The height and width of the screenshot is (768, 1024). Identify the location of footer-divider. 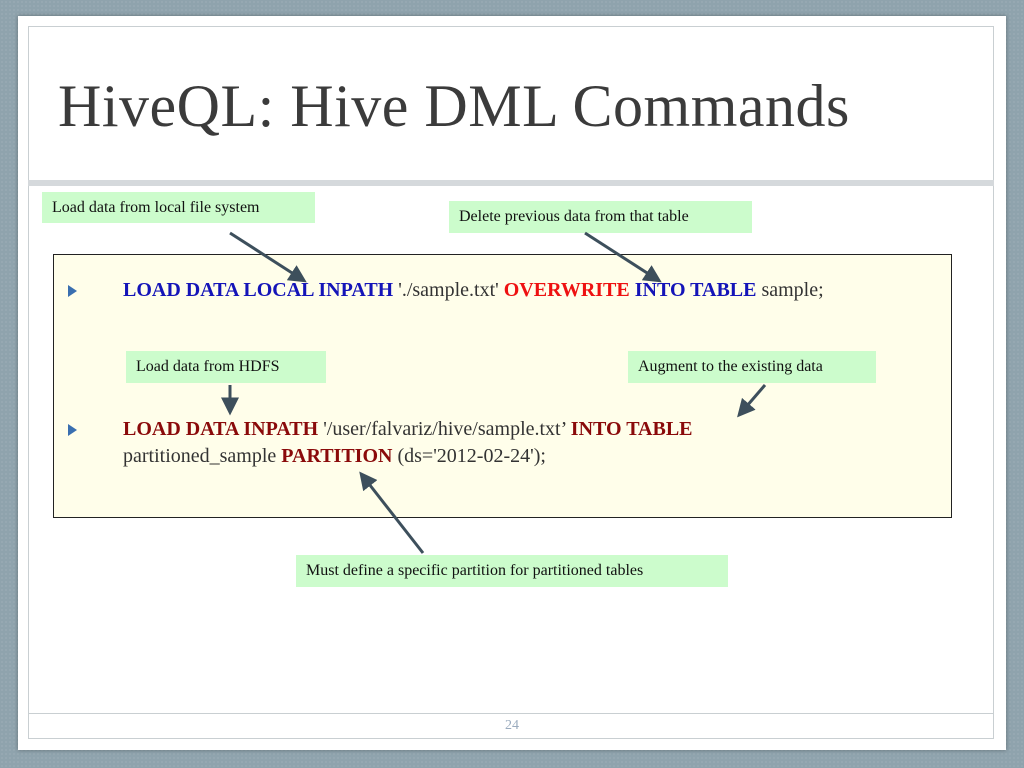
(511, 713).